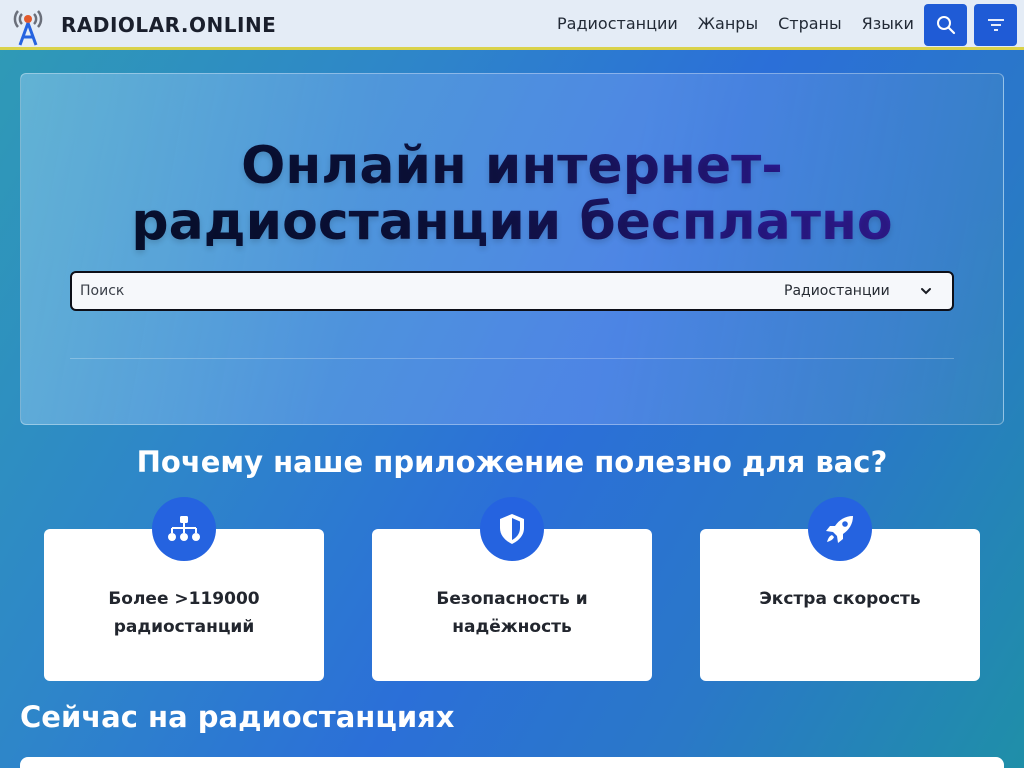 The width and height of the screenshot is (1024, 768). What do you see at coordinates (512, 613) in the screenshot?
I see `feature-card-text: Безопасность и надёжность` at bounding box center [512, 613].